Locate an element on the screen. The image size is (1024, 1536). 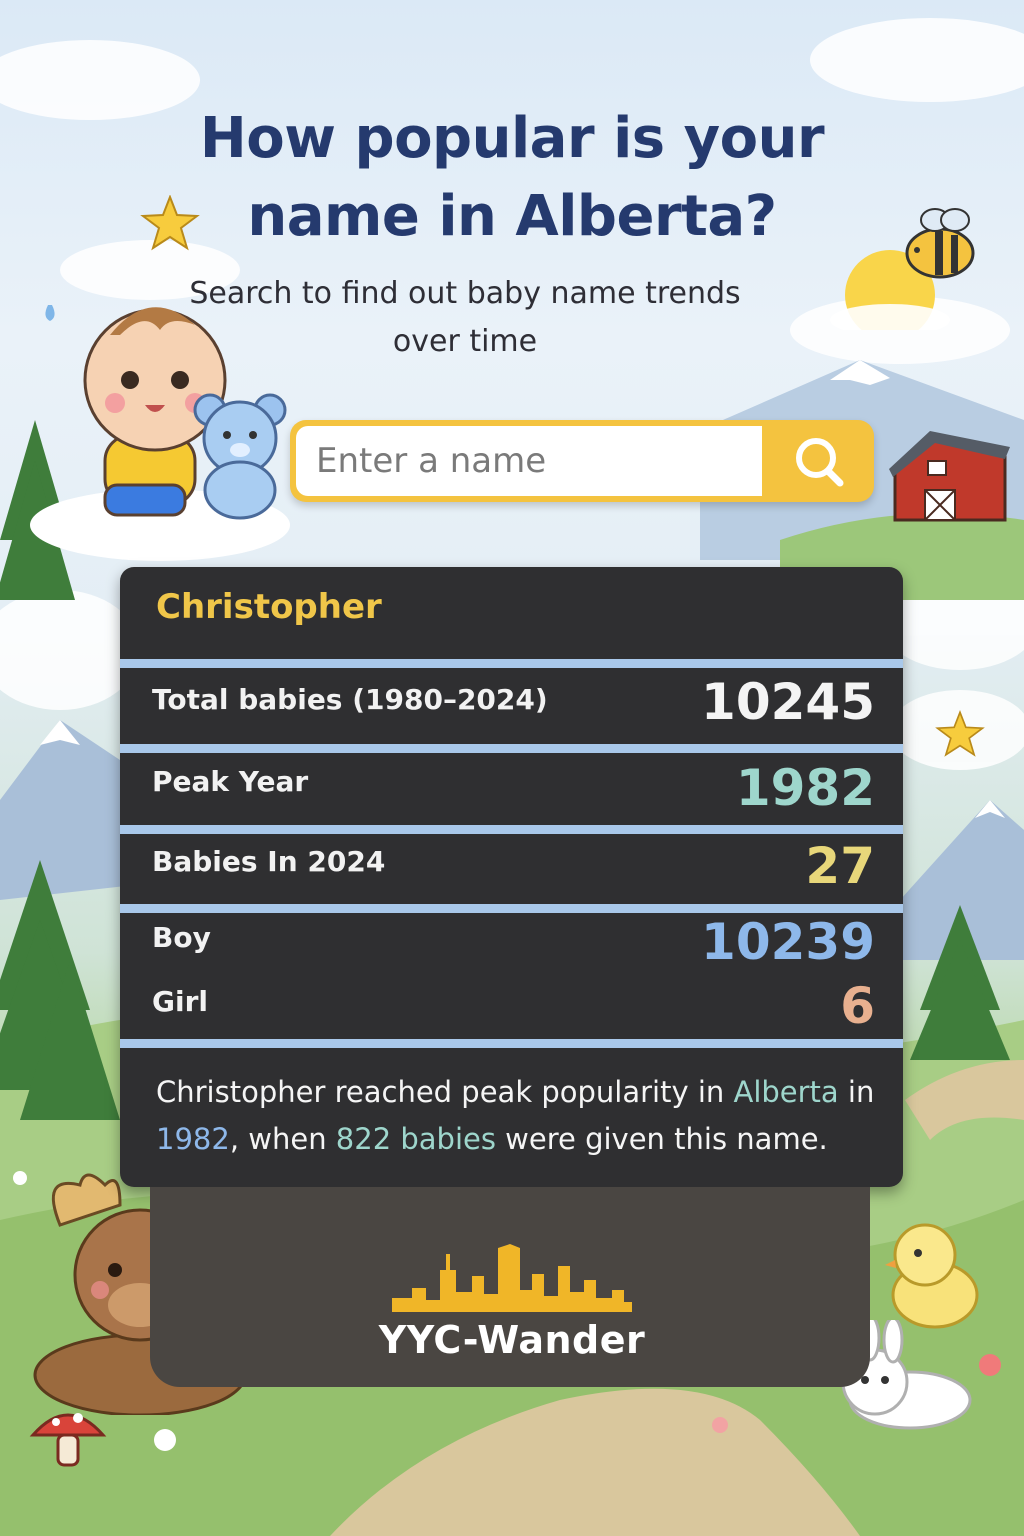
mushroom-icon is located at coordinates (68, 1440).